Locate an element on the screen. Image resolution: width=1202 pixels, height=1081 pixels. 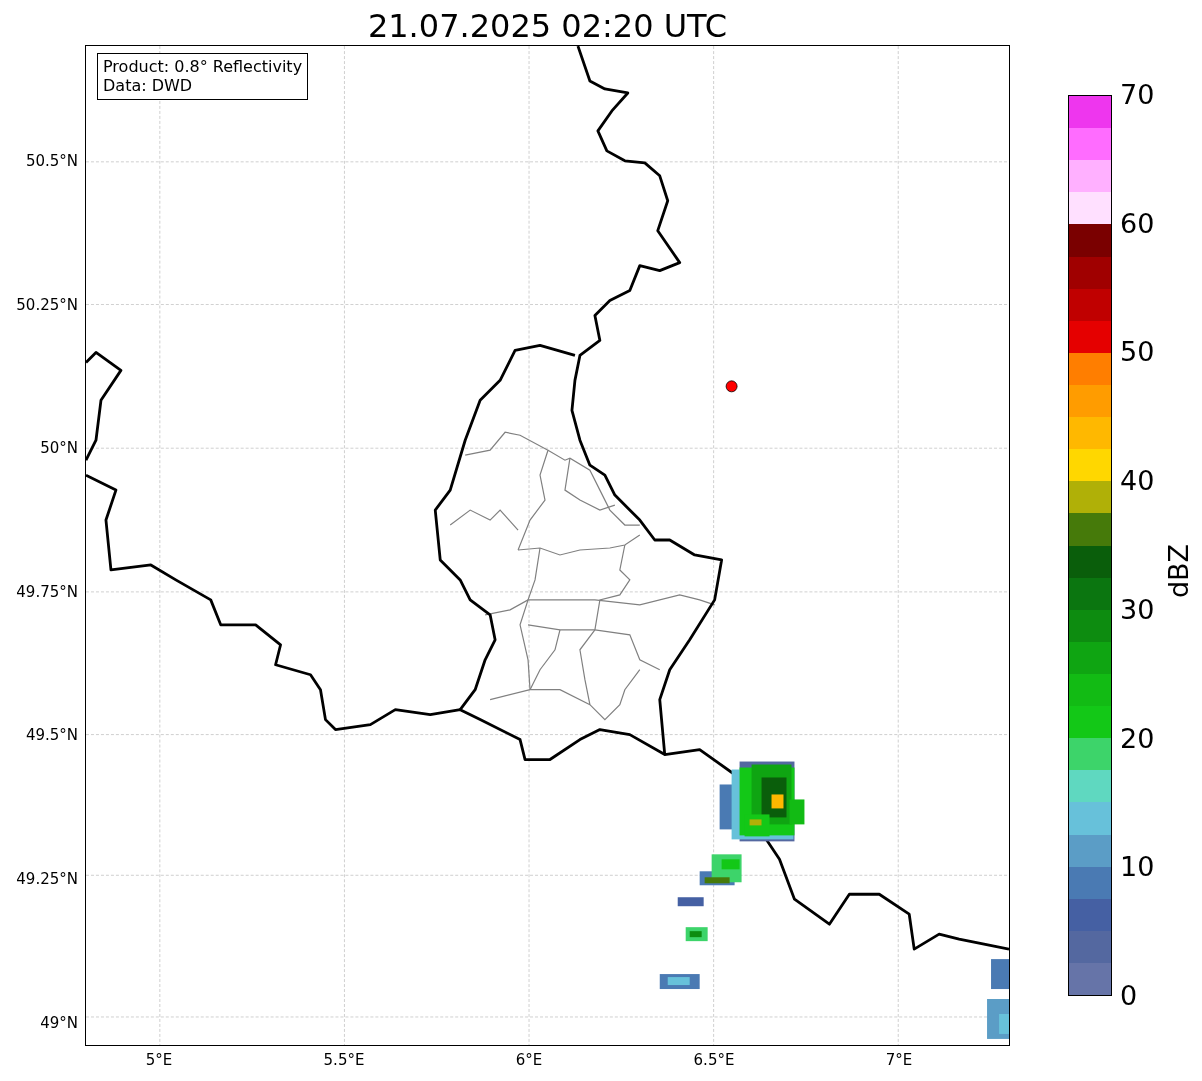
latitude-label: 49.5°N is located at coordinates (51, 735).